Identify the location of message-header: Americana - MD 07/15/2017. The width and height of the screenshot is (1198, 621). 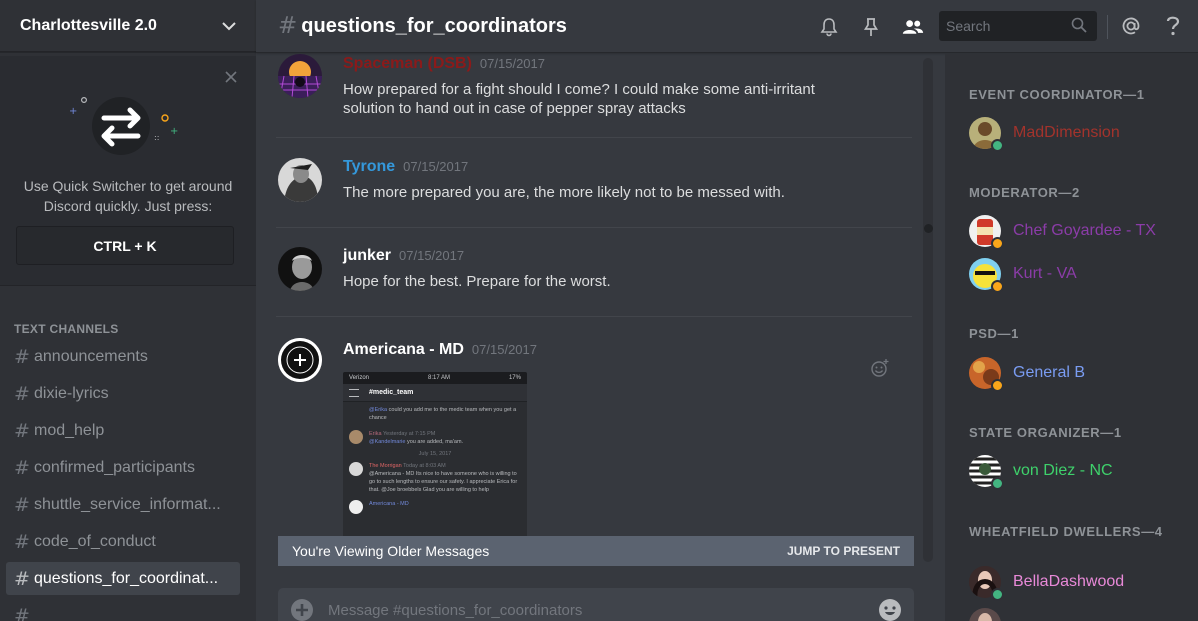
(440, 350).